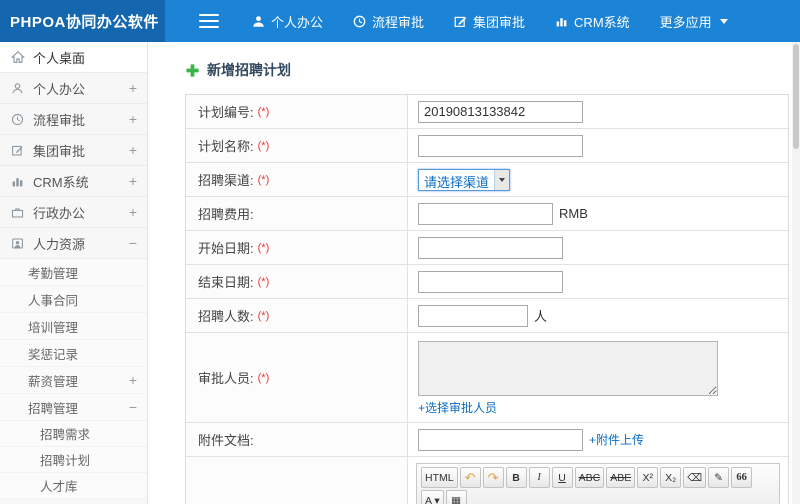 Image resolution: width=800 pixels, height=504 pixels. What do you see at coordinates (493, 477) in the screenshot?
I see `redo-button: ↷` at bounding box center [493, 477].